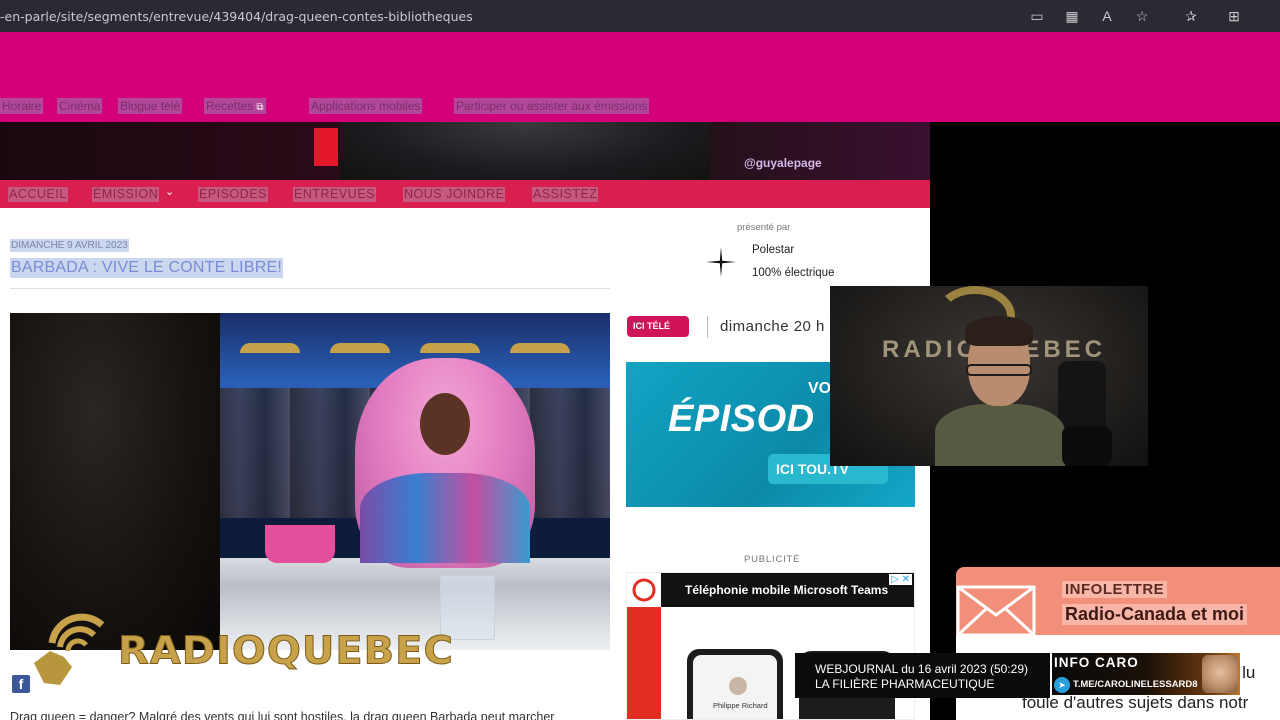 The width and height of the screenshot is (1280, 720). I want to click on separator, so click(707, 327).